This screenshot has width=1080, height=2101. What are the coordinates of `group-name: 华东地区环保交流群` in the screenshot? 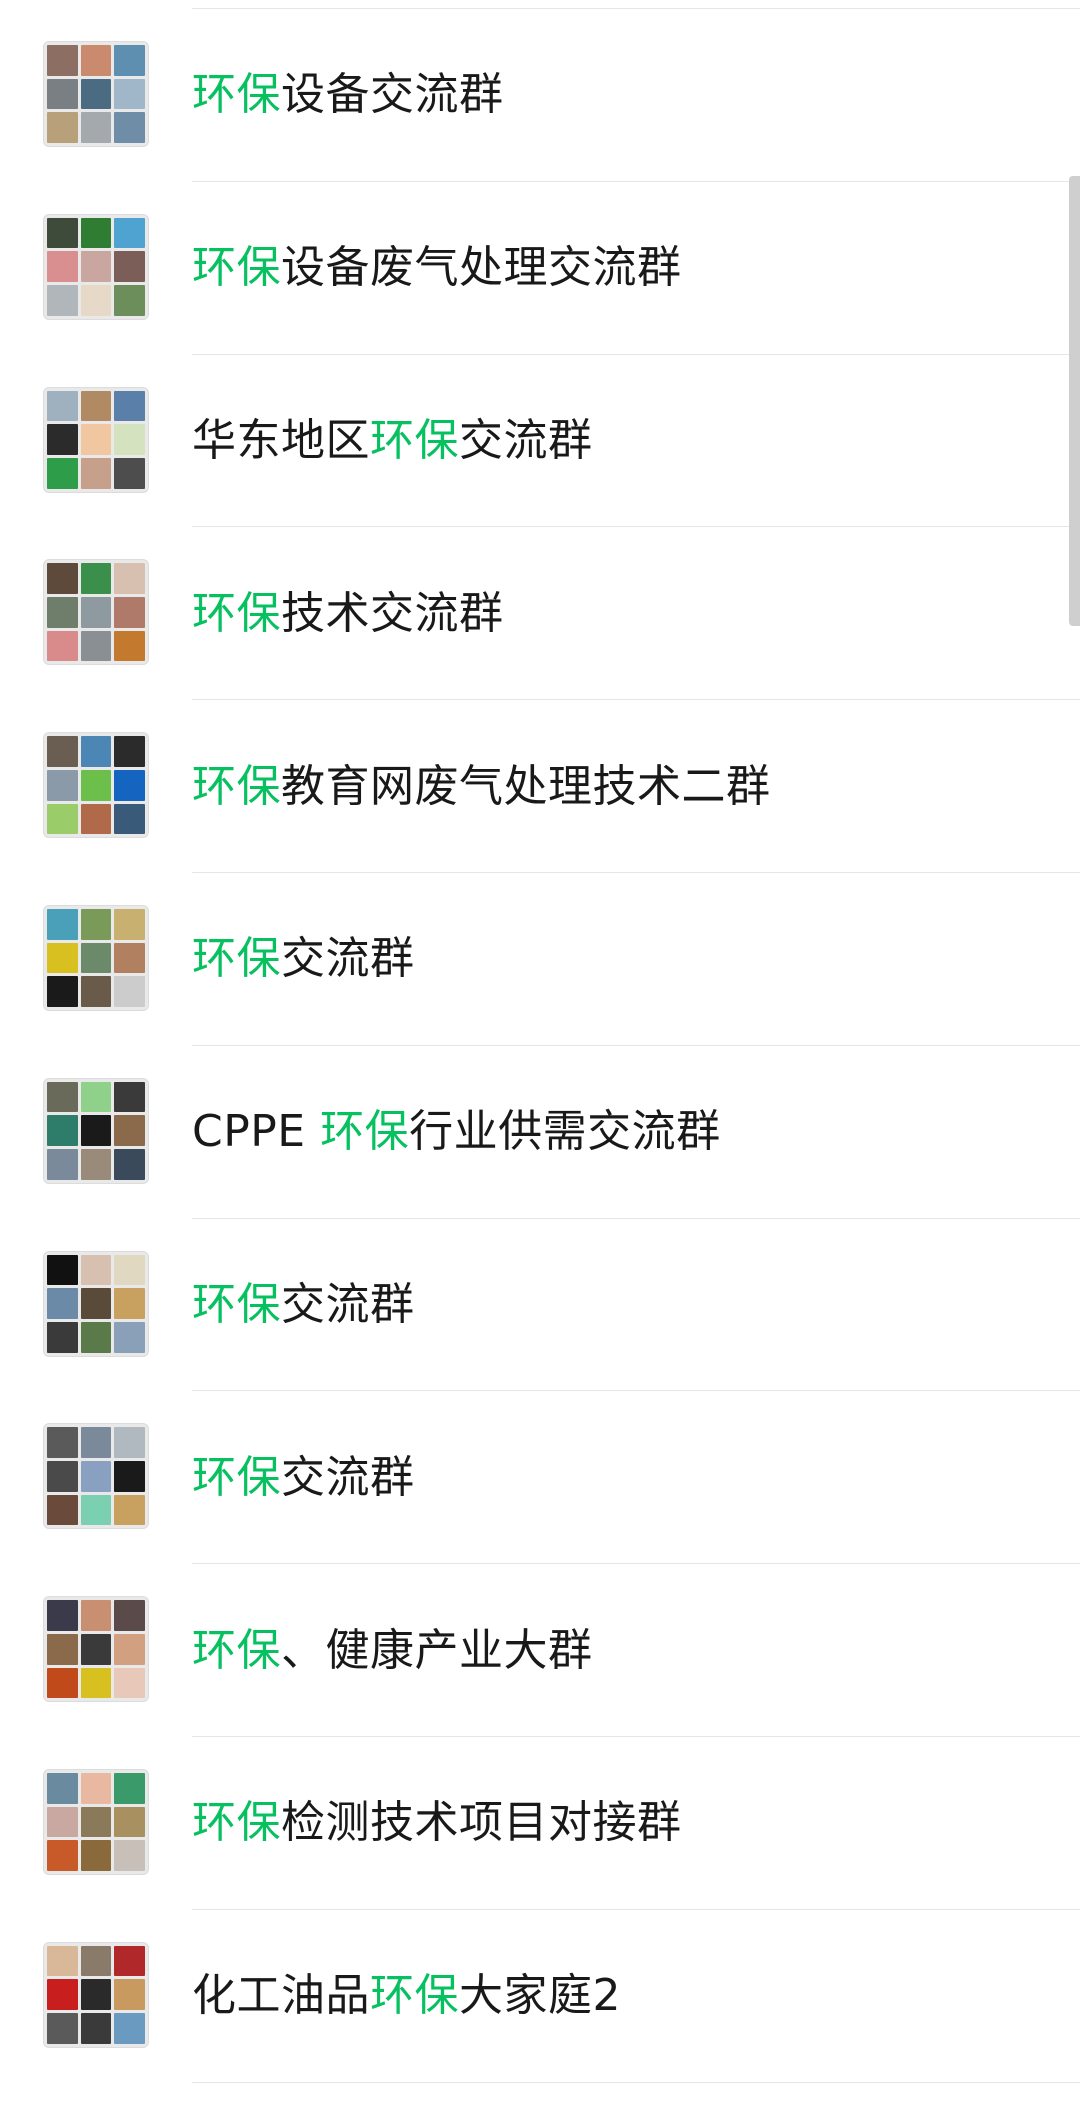 It's located at (392, 441).